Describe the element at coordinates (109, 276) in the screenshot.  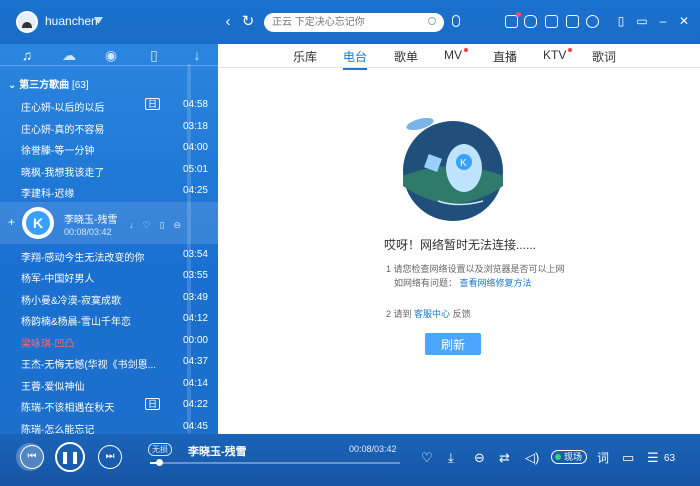
I see `list-item: 杨军-中国好男人 03:55` at that location.